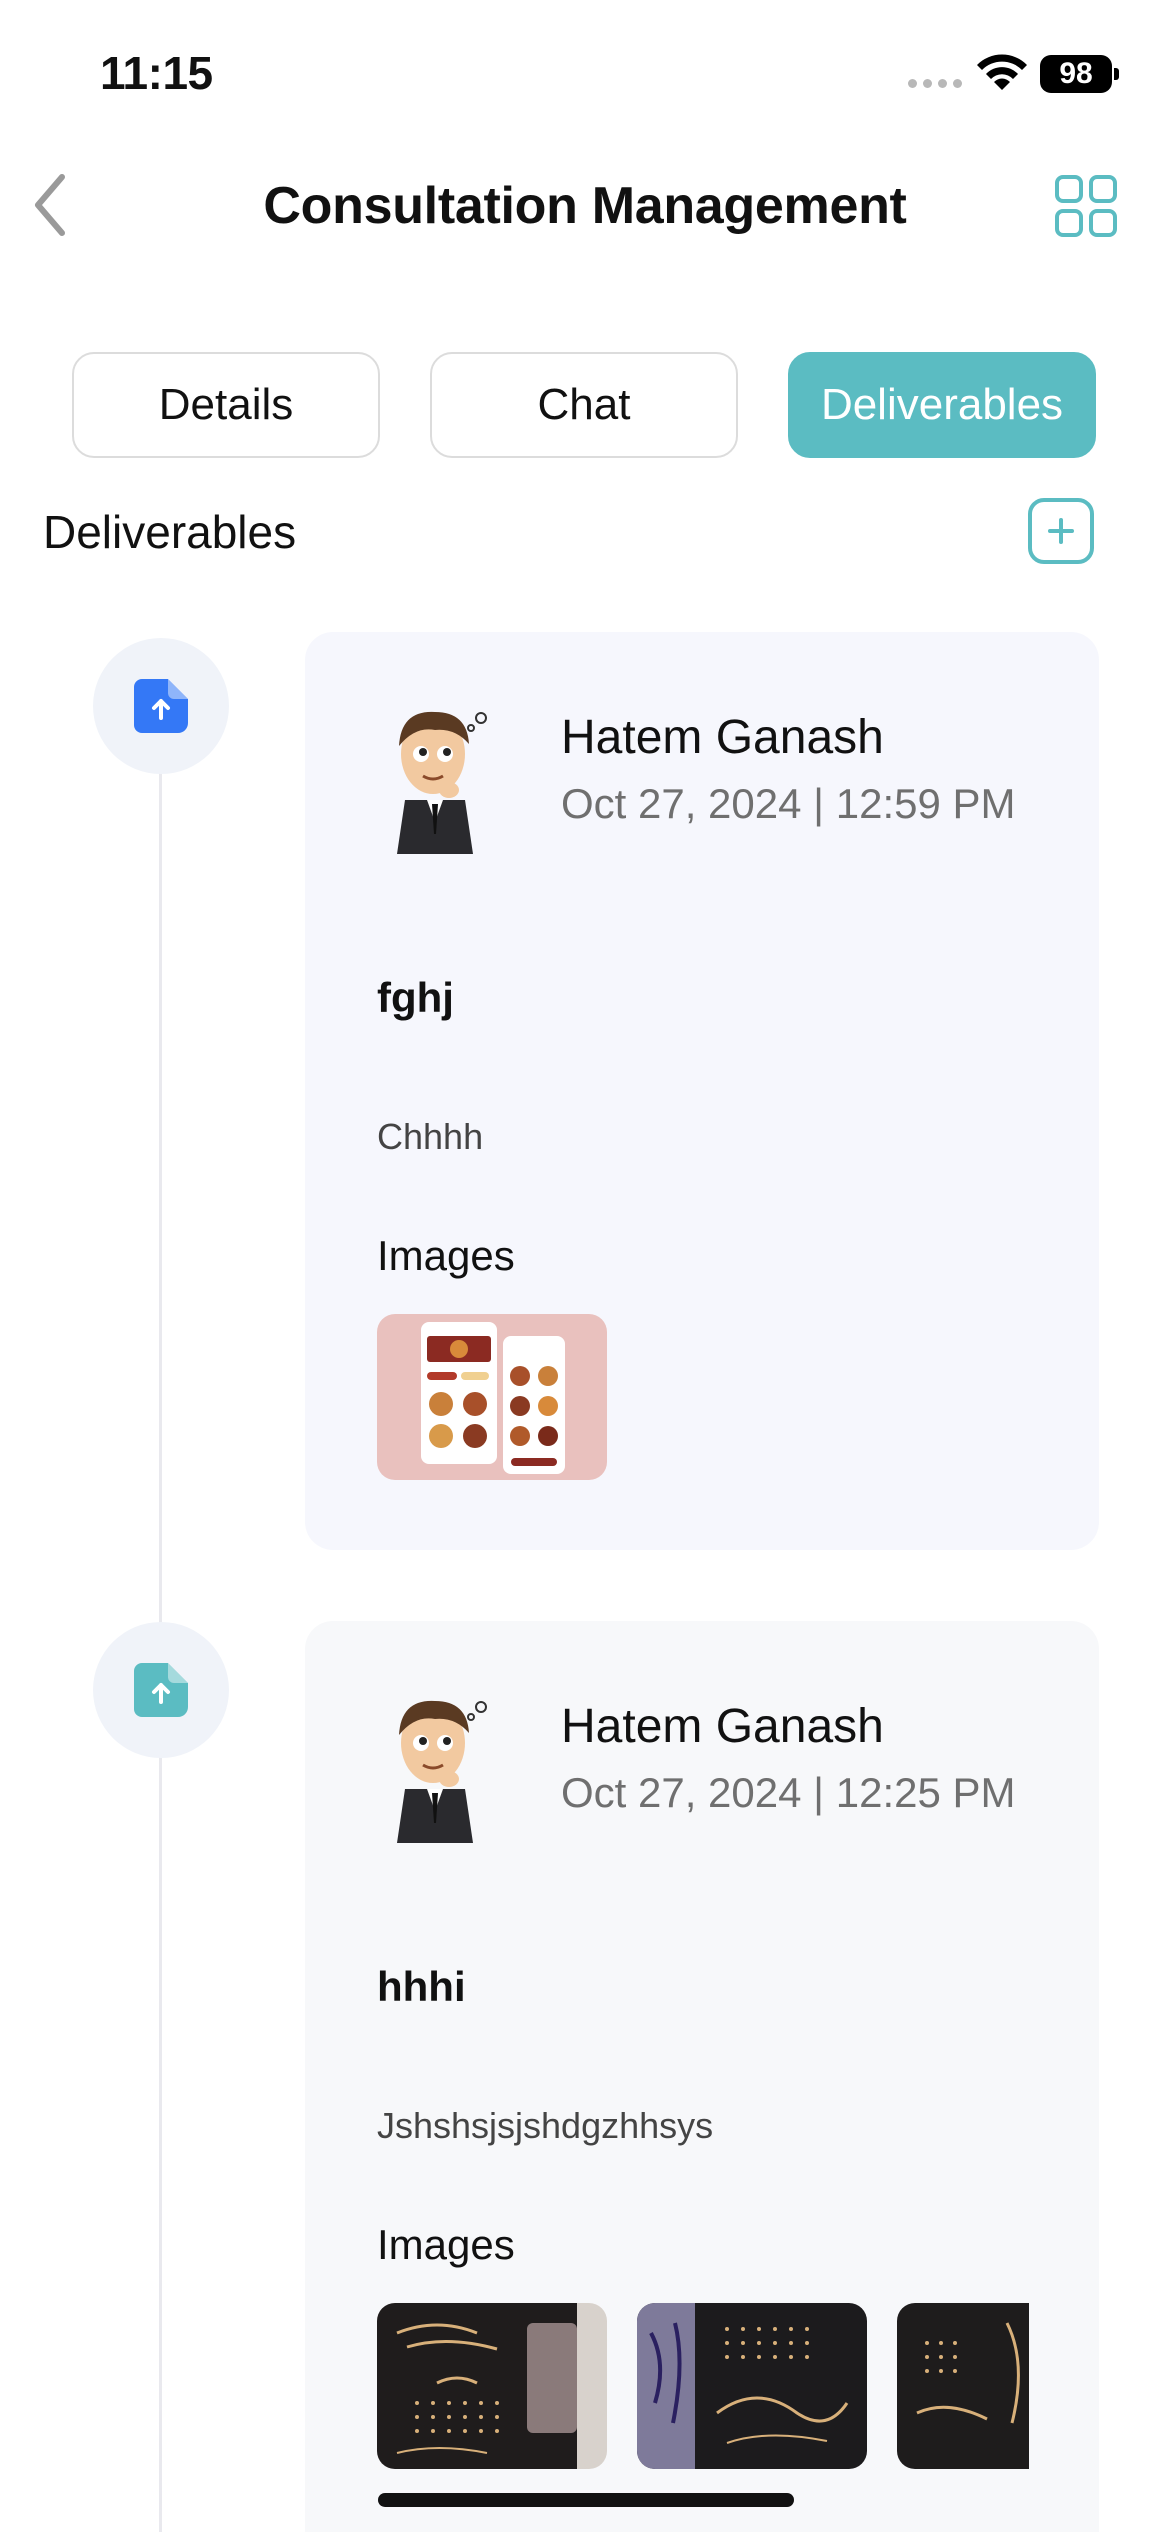 This screenshot has height=2532, width=1170. Describe the element at coordinates (942, 405) in the screenshot. I see `tab-deliverables: Deliverables` at that location.